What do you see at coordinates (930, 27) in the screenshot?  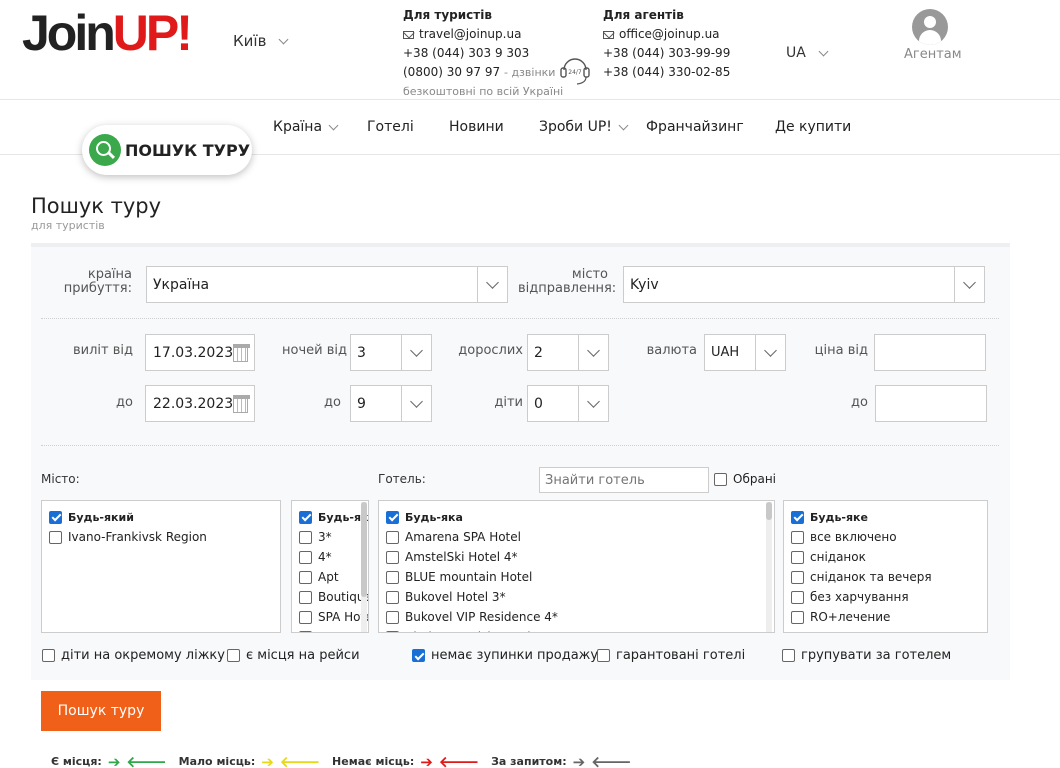 I see `avatar-icon` at bounding box center [930, 27].